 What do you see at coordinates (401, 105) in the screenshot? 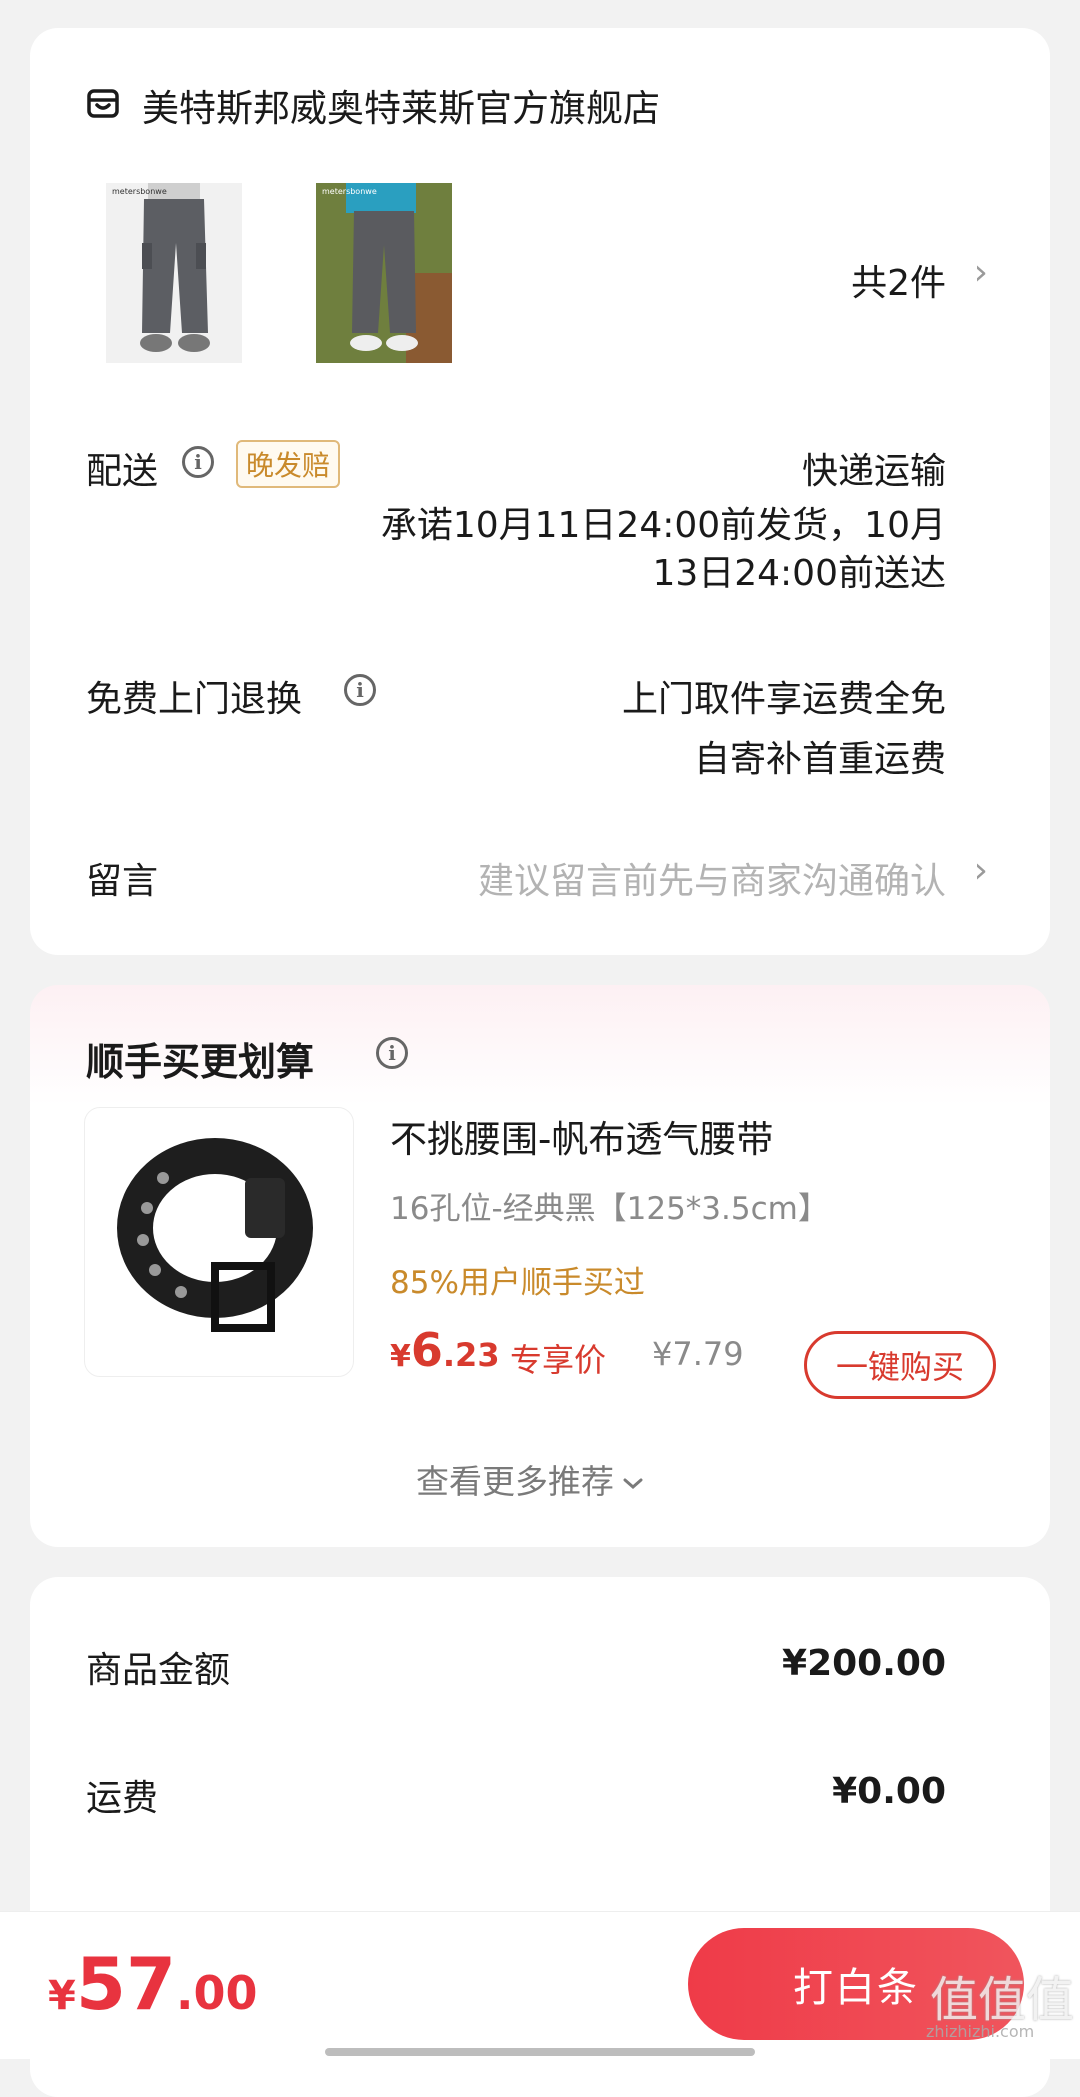
I see `shop-name: 美特斯邦威奥特莱斯官方旗舰店` at bounding box center [401, 105].